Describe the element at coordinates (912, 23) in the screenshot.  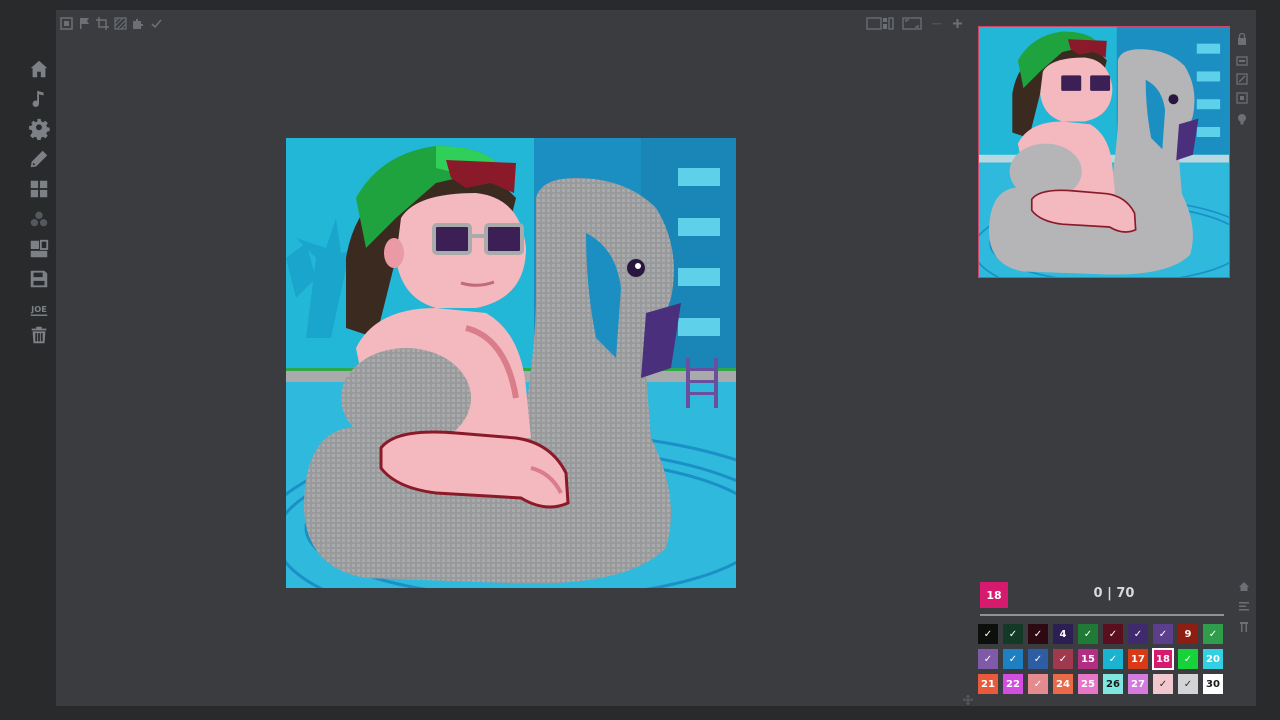
I see `fullscreen-icon` at that location.